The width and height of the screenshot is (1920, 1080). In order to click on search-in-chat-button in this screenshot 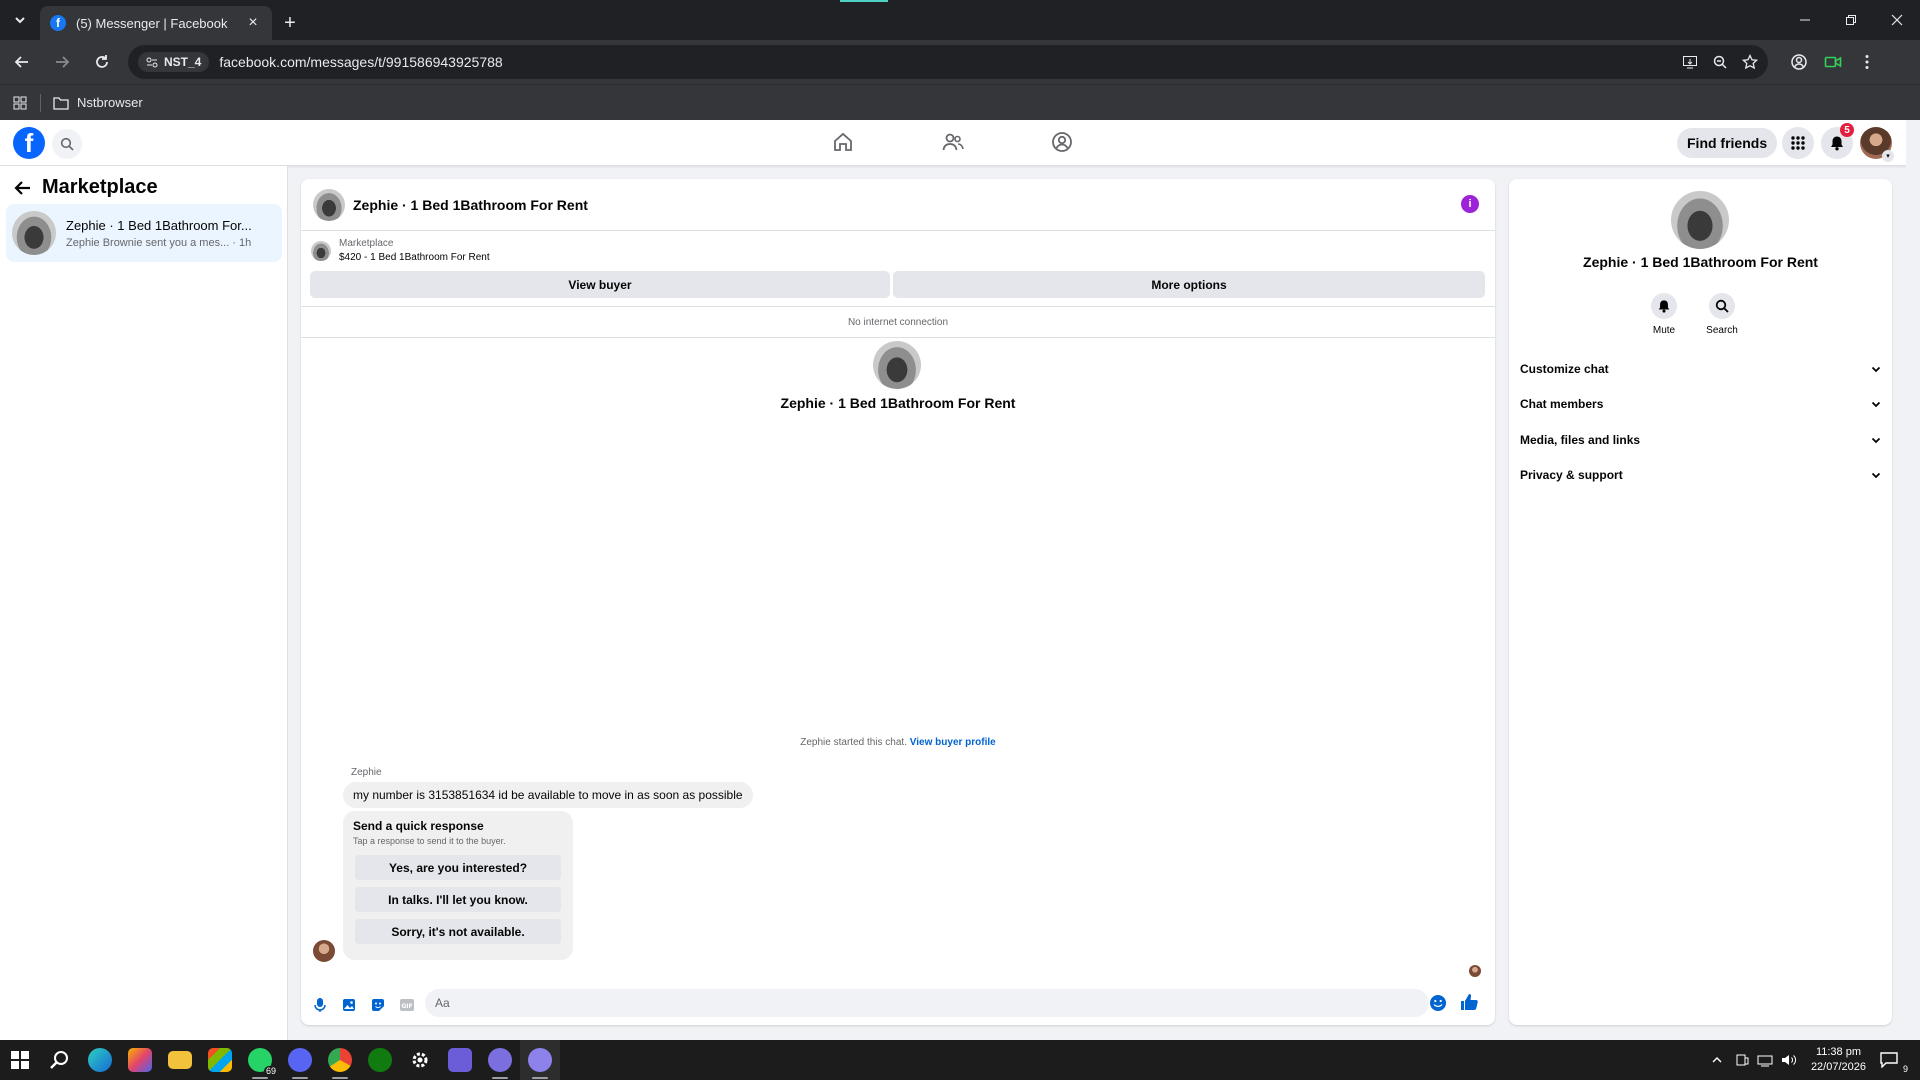, I will do `click(1722, 306)`.